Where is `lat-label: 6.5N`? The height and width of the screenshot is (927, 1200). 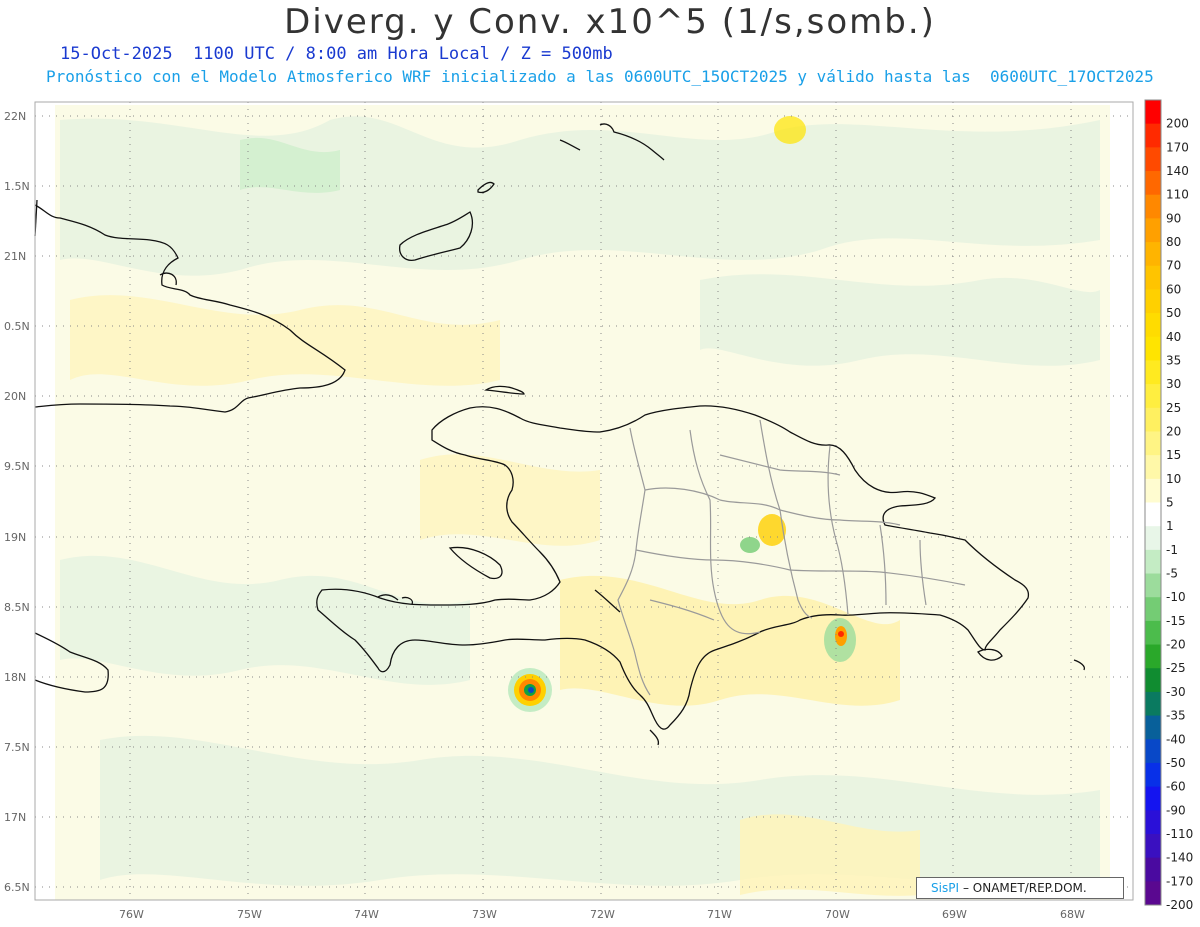 lat-label: 6.5N is located at coordinates (17, 887).